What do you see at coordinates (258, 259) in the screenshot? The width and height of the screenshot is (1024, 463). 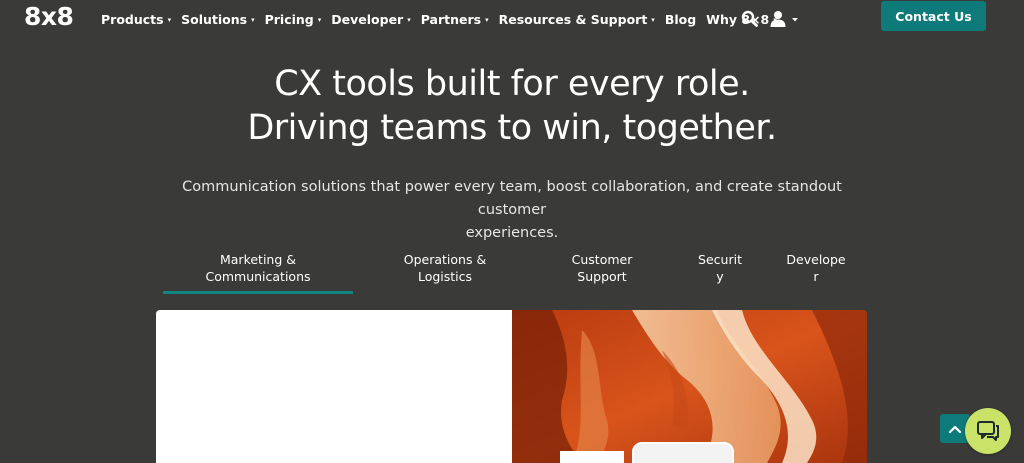 I see `tab-label-line-1: Marketing &` at bounding box center [258, 259].